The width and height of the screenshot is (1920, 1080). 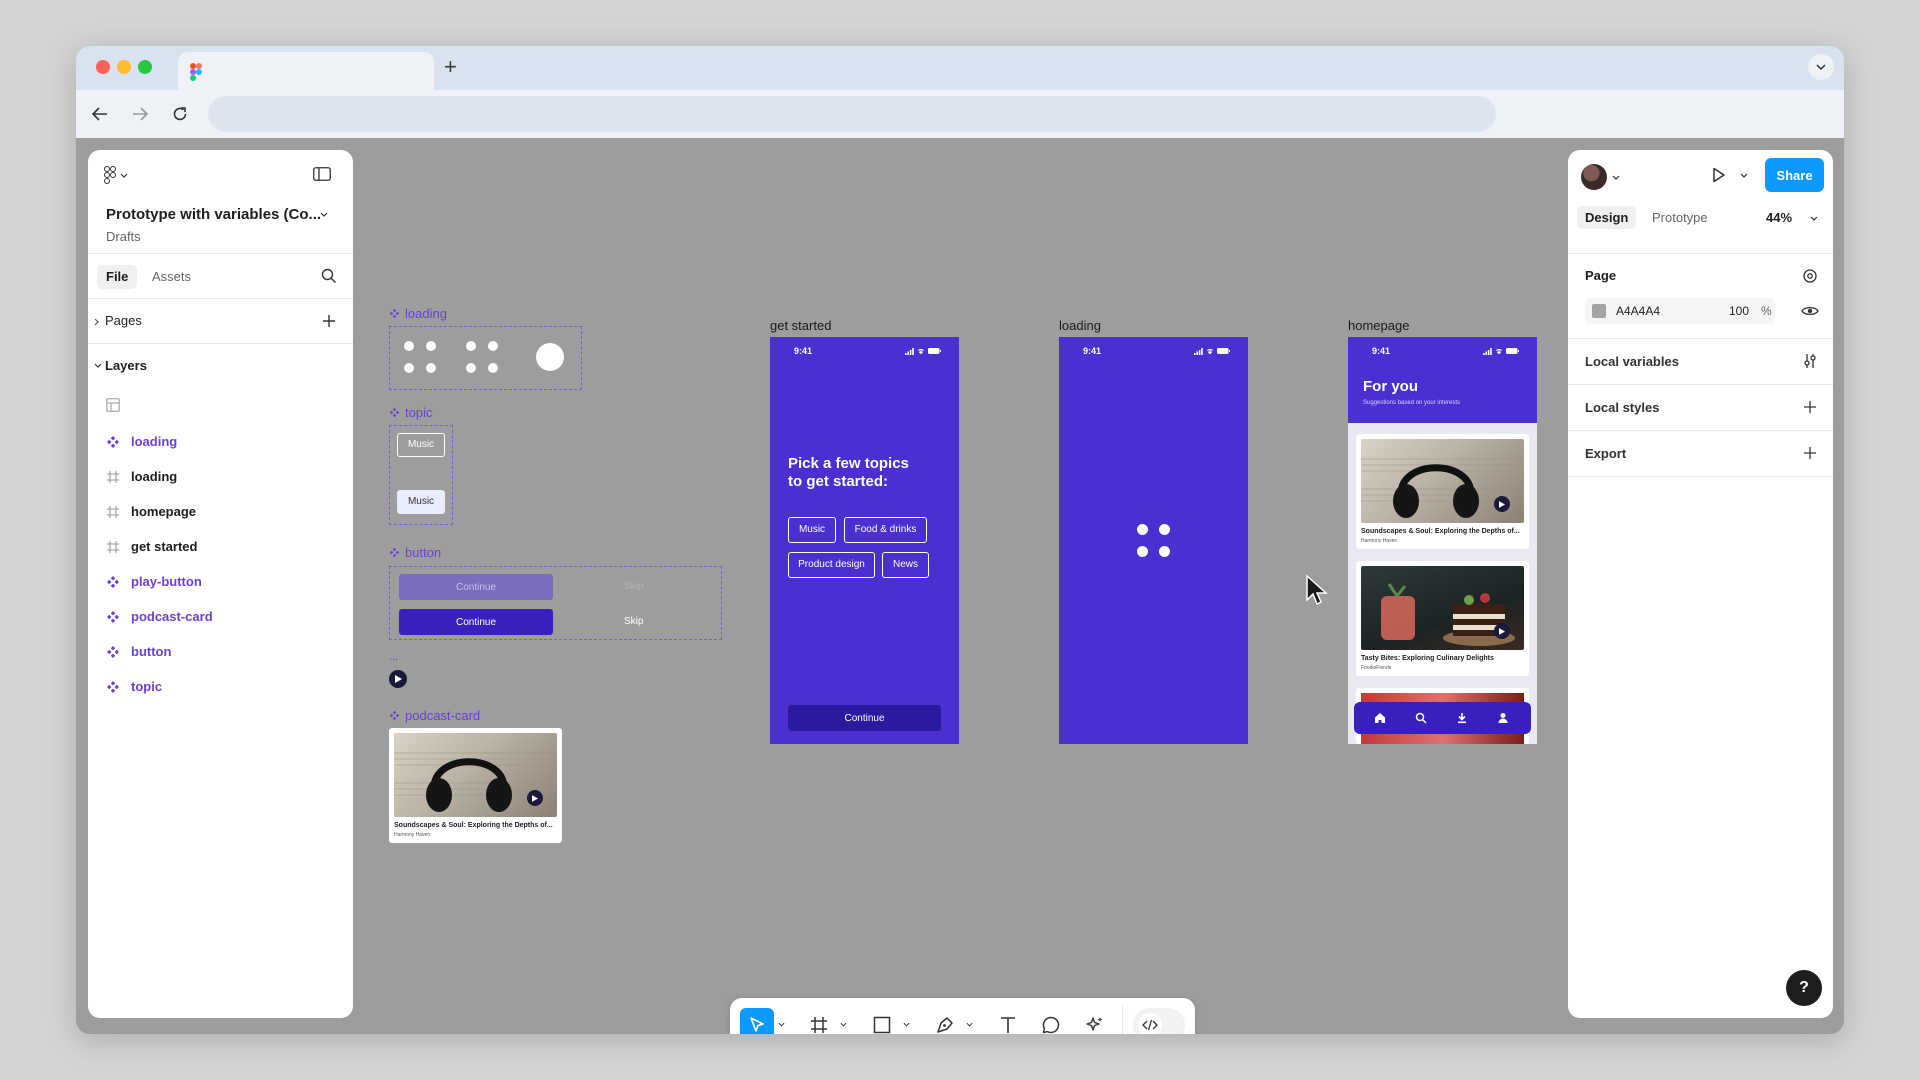 What do you see at coordinates (1594, 177) in the screenshot?
I see `avatar` at bounding box center [1594, 177].